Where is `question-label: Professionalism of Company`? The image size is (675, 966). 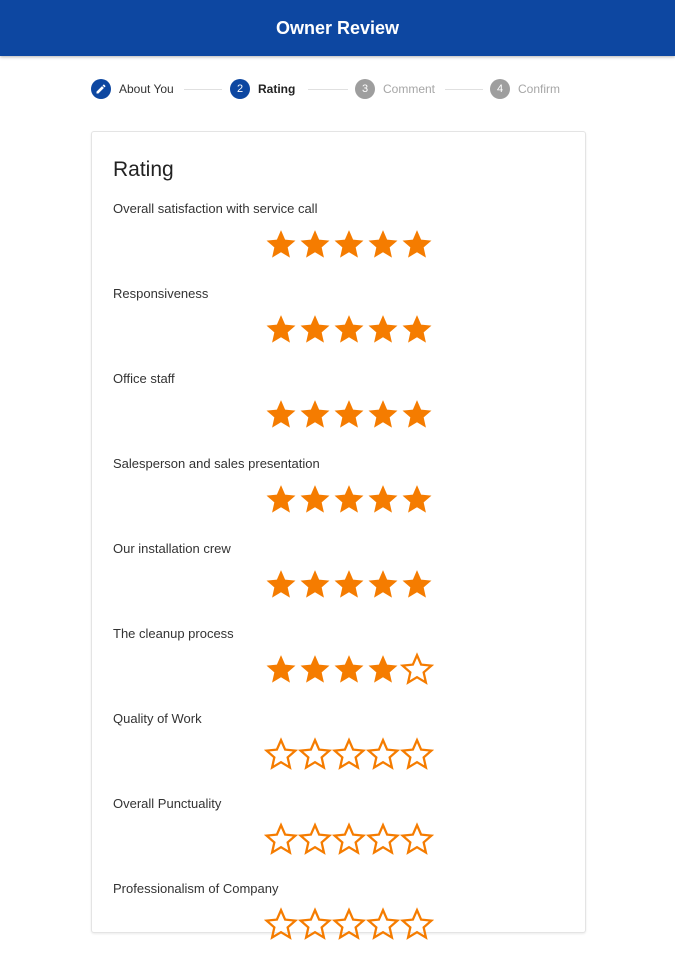
question-label: Professionalism of Company is located at coordinates (196, 888).